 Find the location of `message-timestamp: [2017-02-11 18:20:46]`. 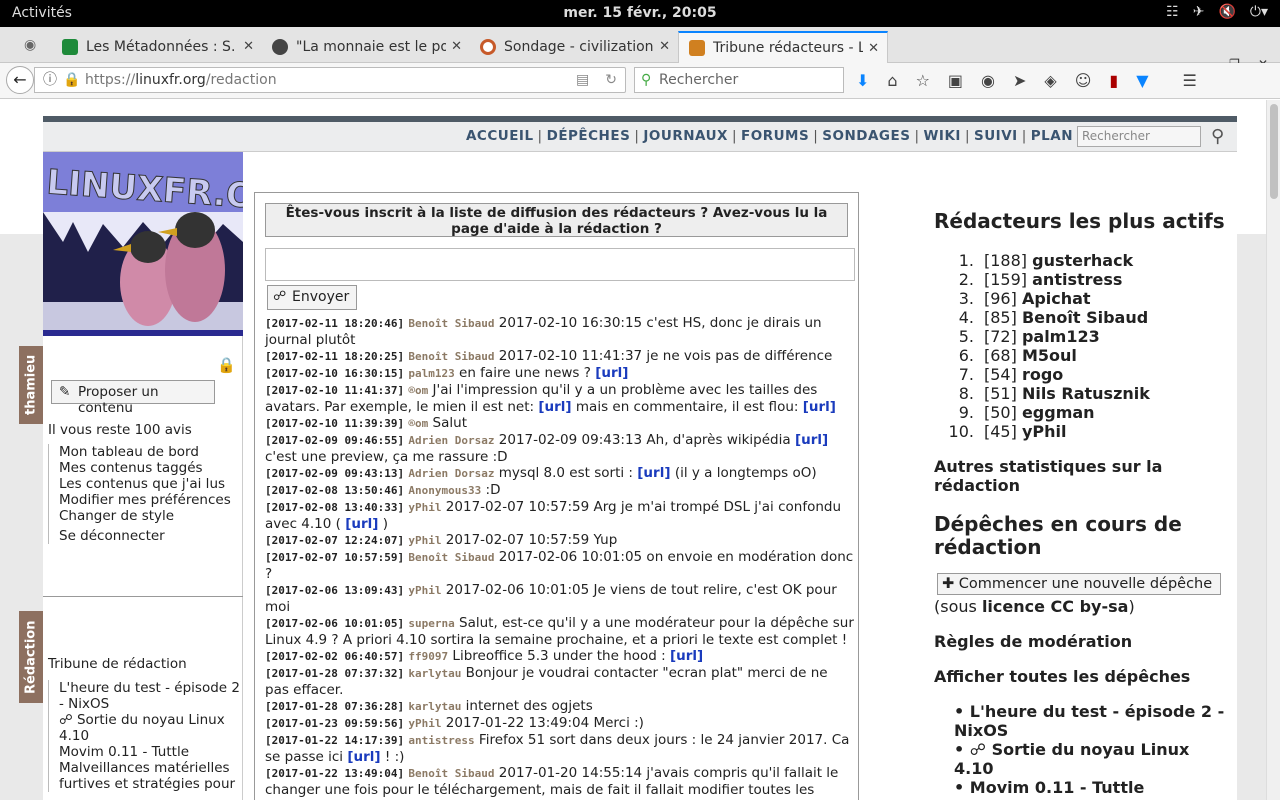

message-timestamp: [2017-02-11 18:20:46] is located at coordinates (334, 323).